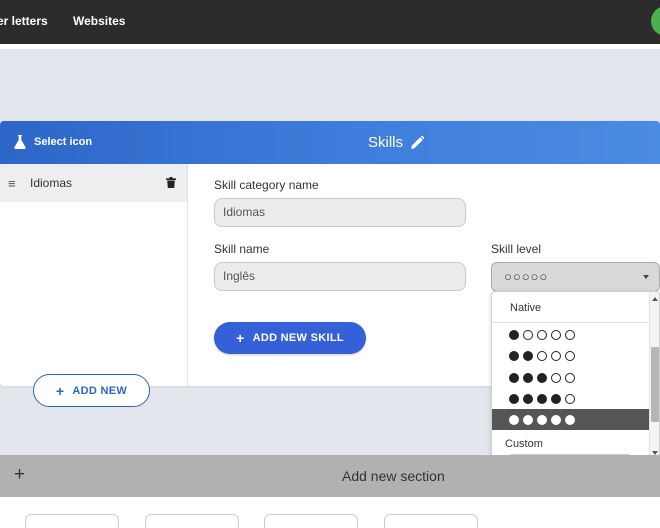  I want to click on nav-link-websites: Websites, so click(99, 21).